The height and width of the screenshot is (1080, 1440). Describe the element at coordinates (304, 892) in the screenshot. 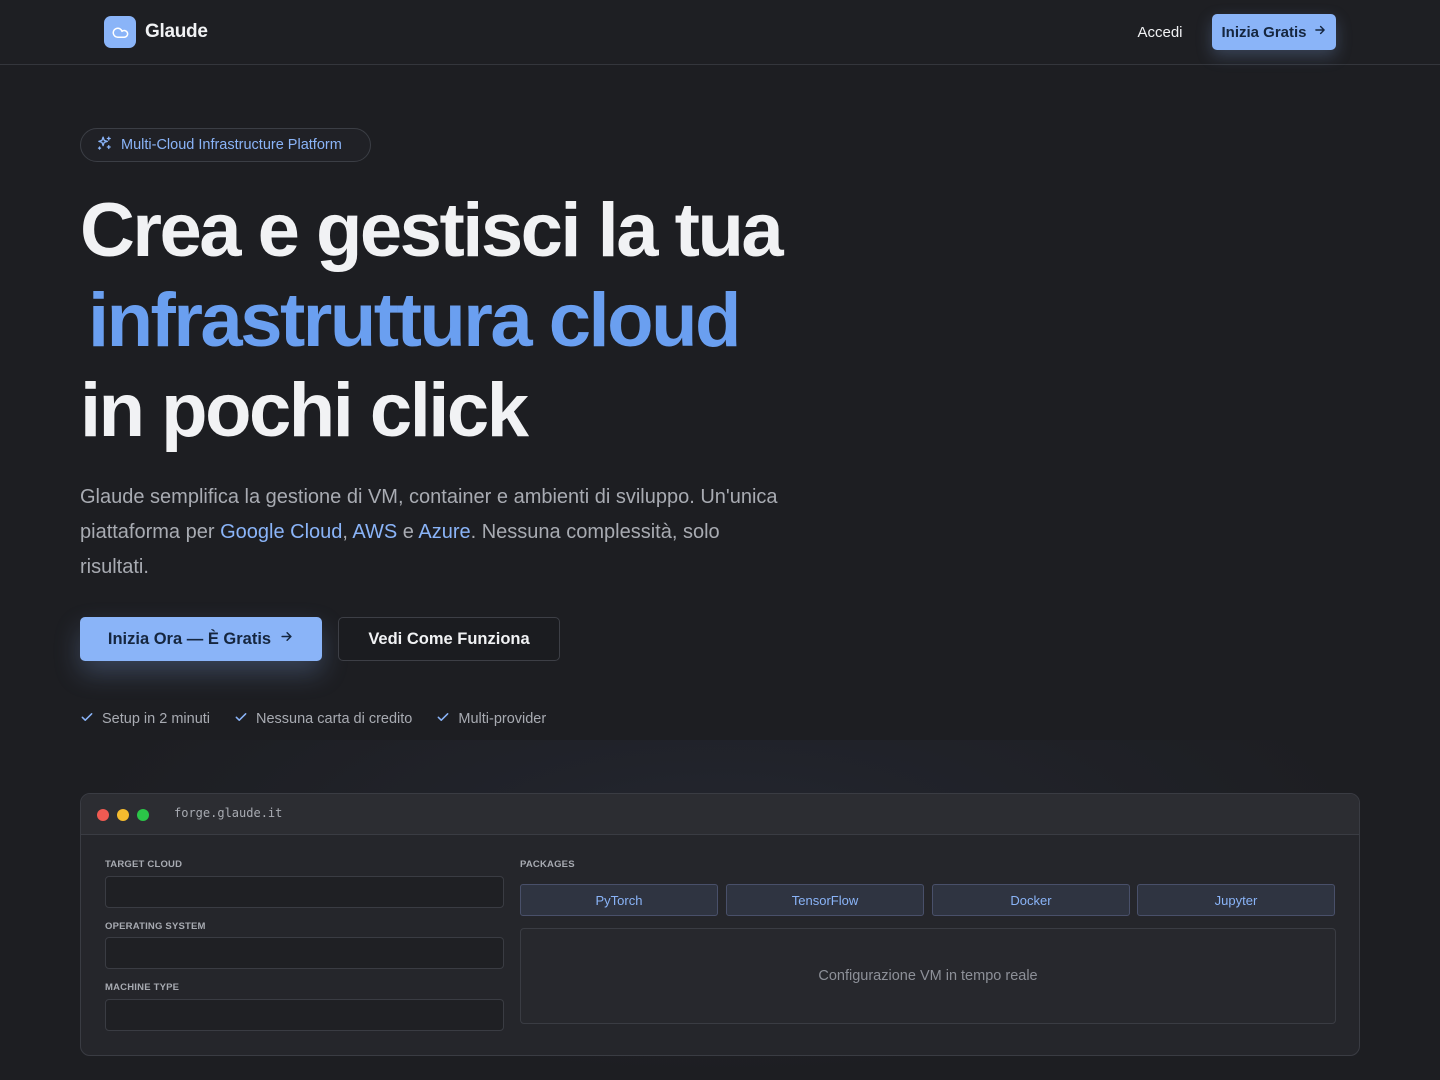

I see `target-cloud-select` at that location.